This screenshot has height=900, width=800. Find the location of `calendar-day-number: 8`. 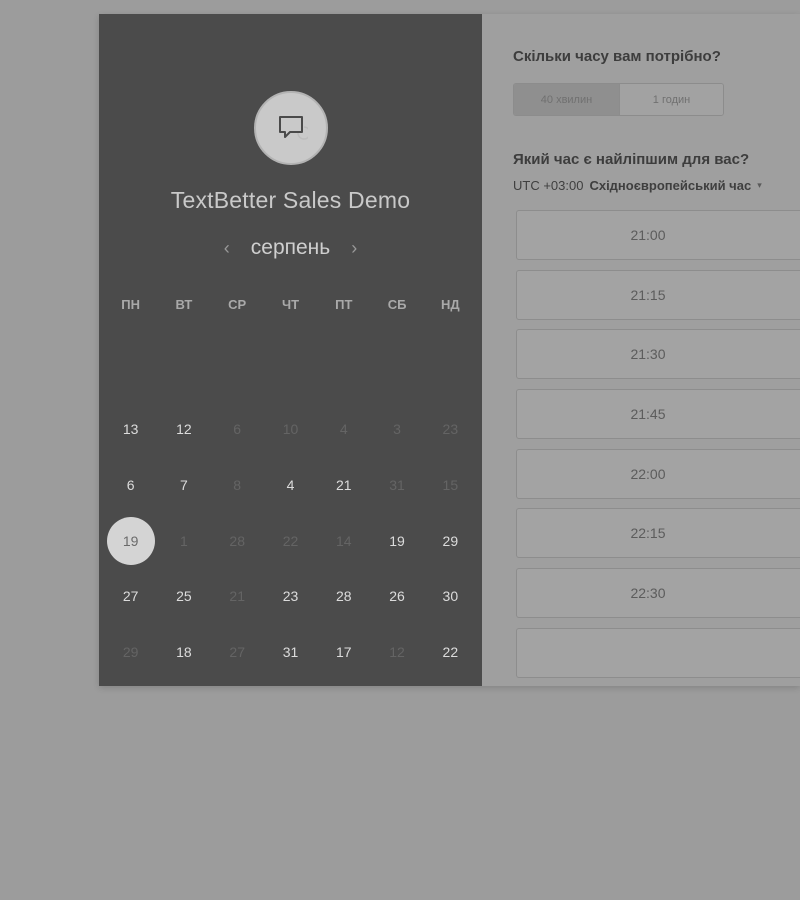

calendar-day-number: 8 is located at coordinates (237, 484).